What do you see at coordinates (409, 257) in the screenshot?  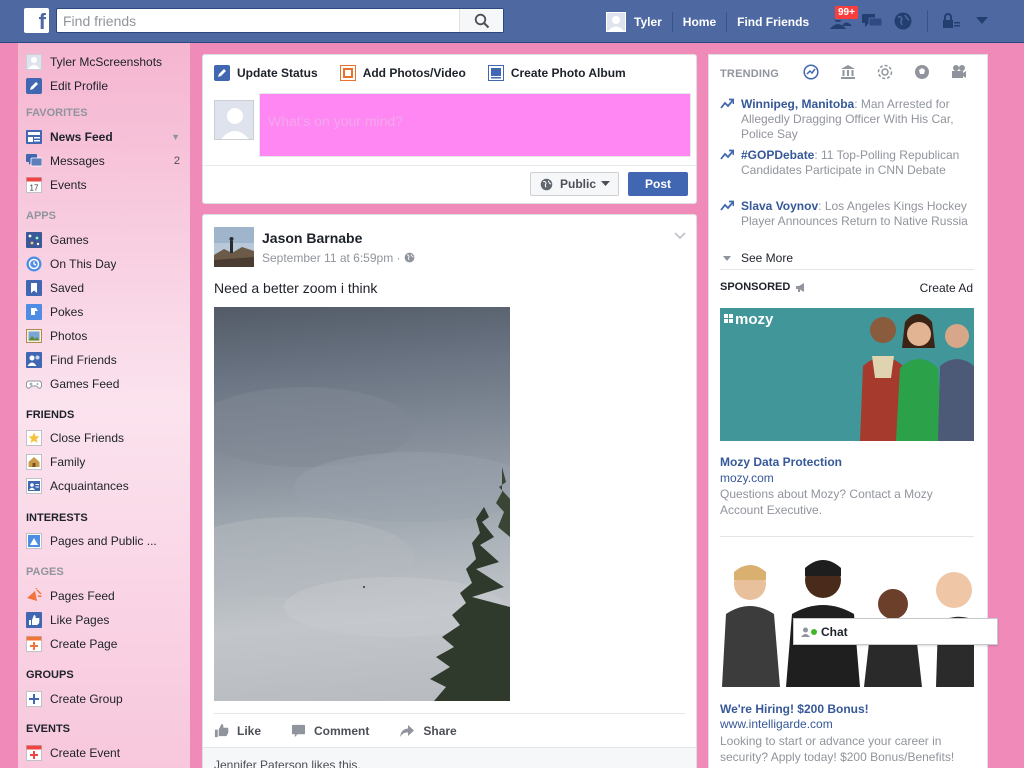 I see `globe-icon` at bounding box center [409, 257].